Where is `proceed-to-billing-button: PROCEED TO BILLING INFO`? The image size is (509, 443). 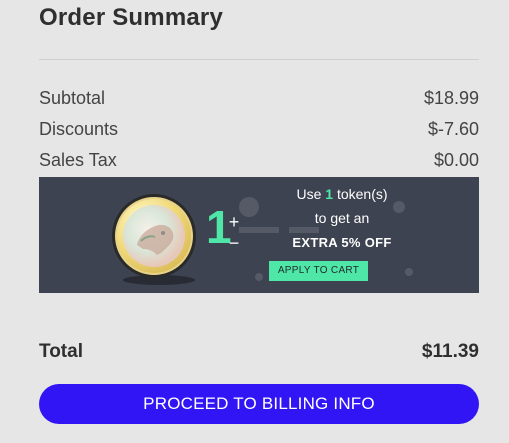
proceed-to-billing-button: PROCEED TO BILLING INFO is located at coordinates (259, 404).